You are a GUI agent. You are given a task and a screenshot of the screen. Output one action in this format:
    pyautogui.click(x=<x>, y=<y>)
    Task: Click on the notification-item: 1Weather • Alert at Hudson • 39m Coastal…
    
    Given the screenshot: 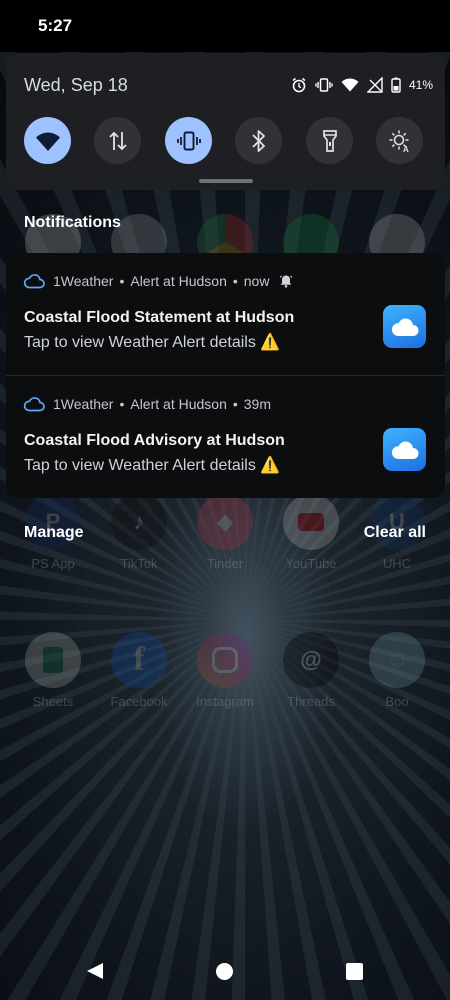 What is the action you would take?
    pyautogui.click(x=225, y=436)
    